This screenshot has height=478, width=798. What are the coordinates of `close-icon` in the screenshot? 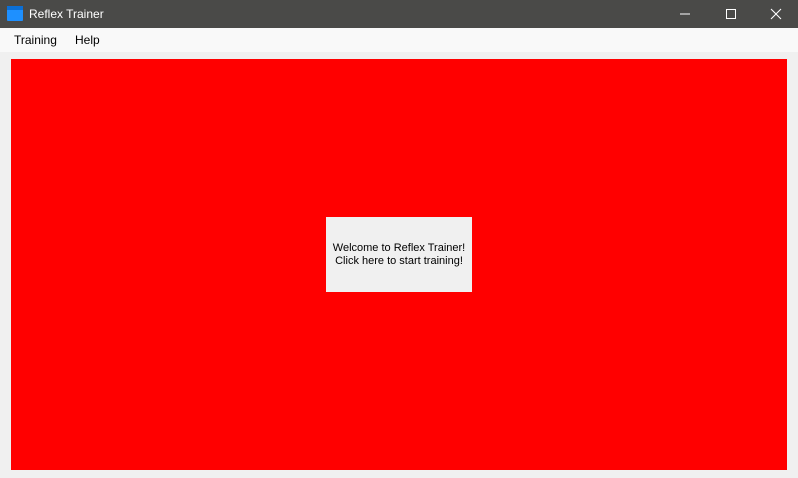 It's located at (776, 14).